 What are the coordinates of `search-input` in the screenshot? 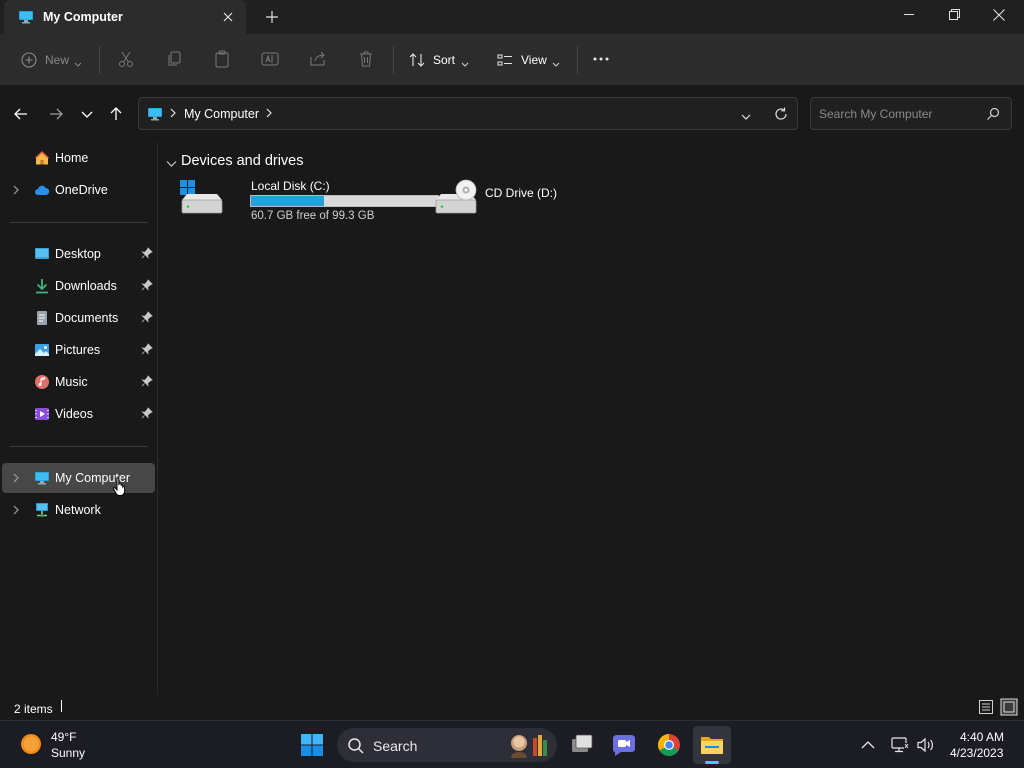 It's located at (899, 114).